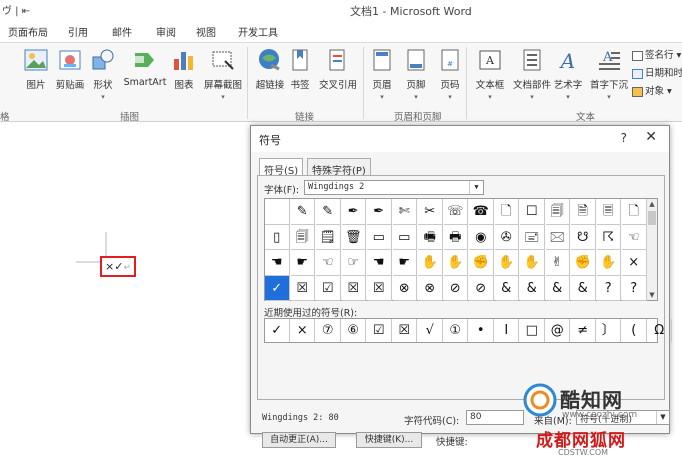 The height and width of the screenshot is (461, 682). What do you see at coordinates (481, 330) in the screenshot?
I see `recent-symbol-cell: •` at bounding box center [481, 330].